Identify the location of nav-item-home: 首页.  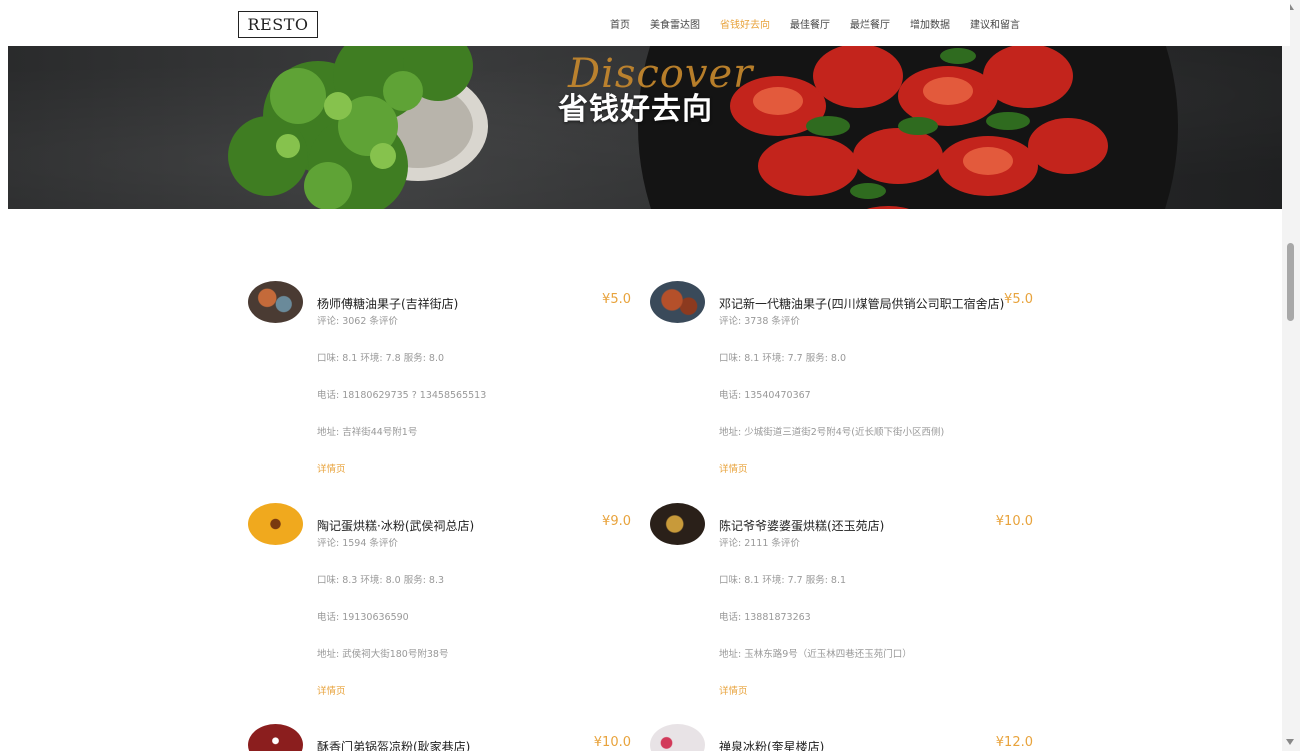
(620, 23).